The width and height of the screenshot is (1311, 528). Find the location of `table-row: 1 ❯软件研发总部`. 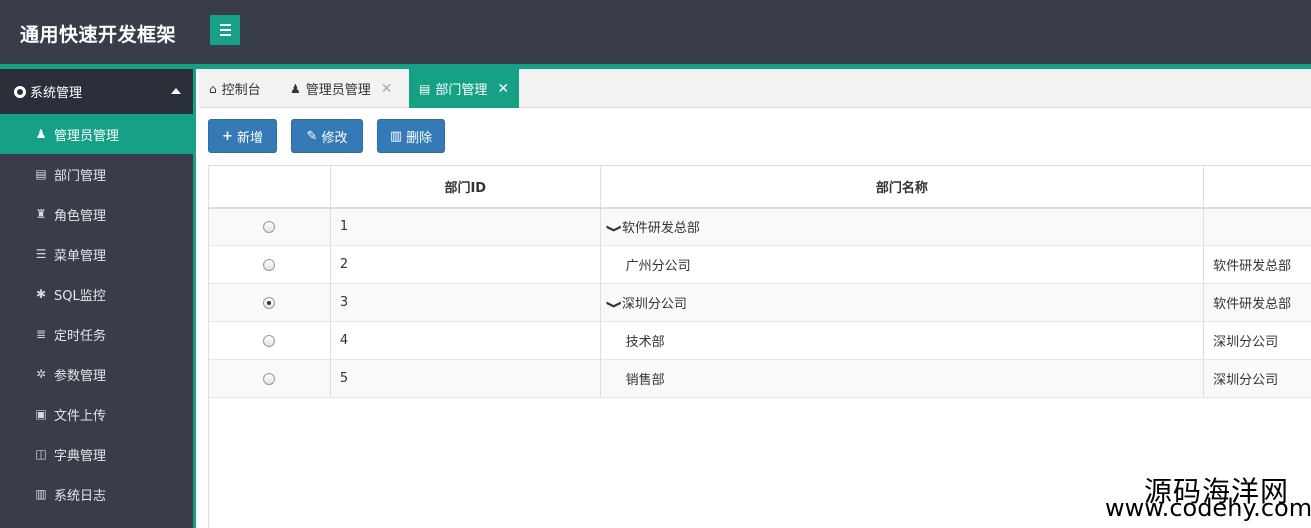

table-row: 1 ❯软件研发总部 is located at coordinates (759, 226).